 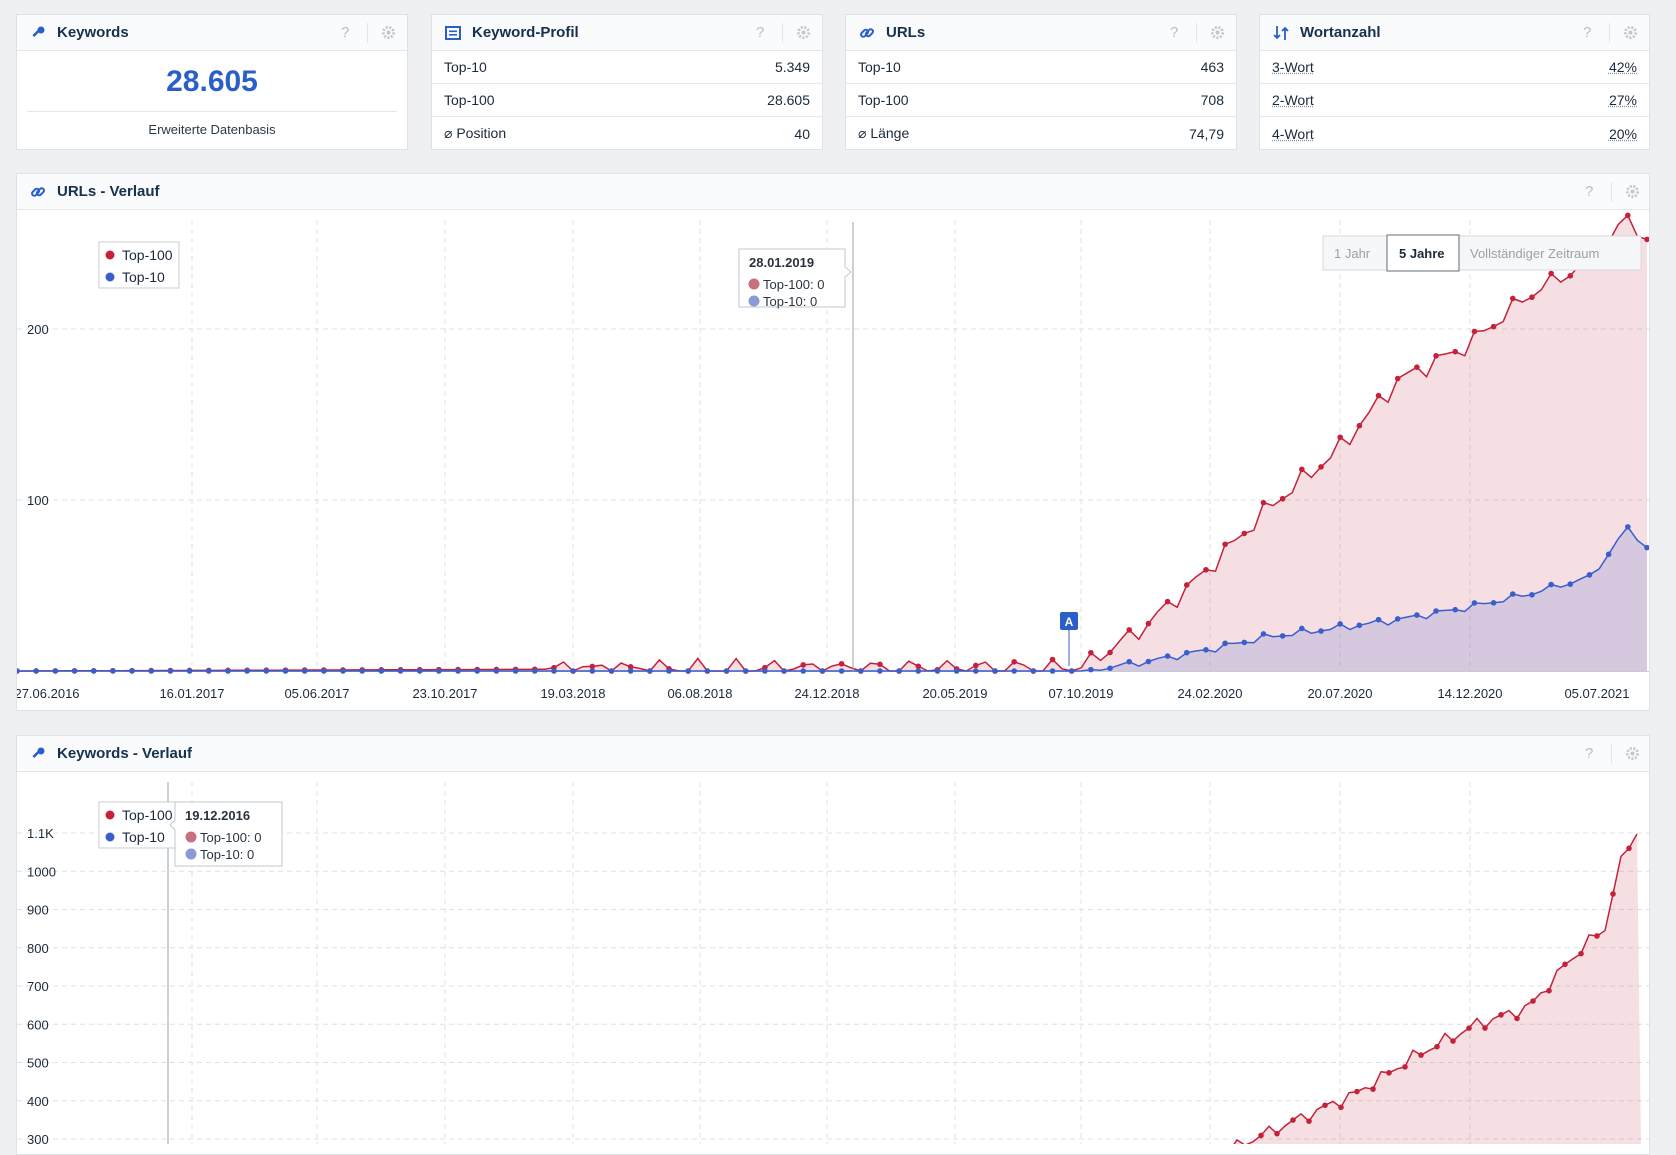 I want to click on keywords-subtitle: Erweiterte Datenbasis, so click(x=212, y=124).